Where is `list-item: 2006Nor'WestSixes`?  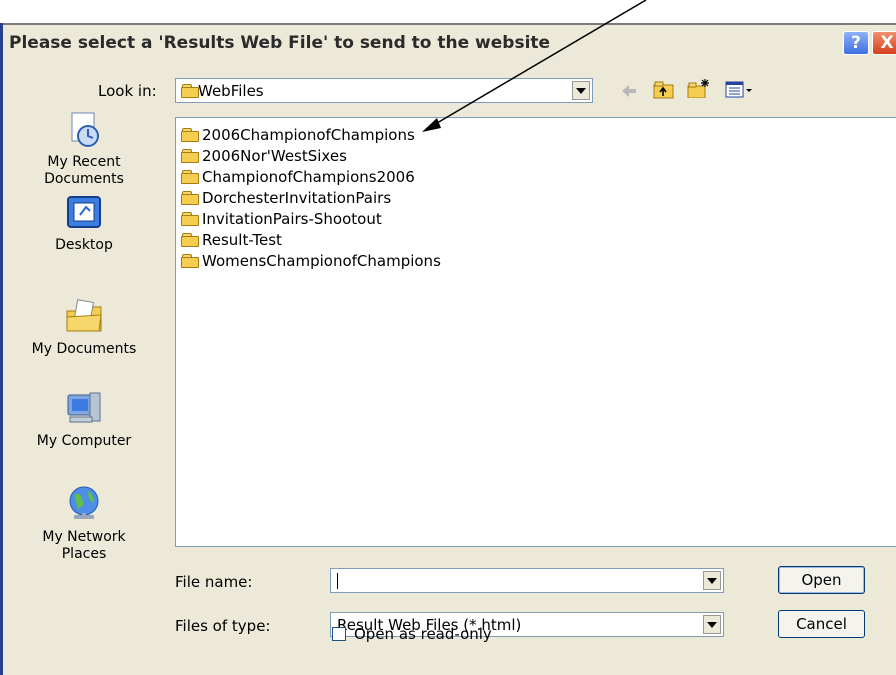
list-item: 2006Nor'WestSixes is located at coordinates (264, 156).